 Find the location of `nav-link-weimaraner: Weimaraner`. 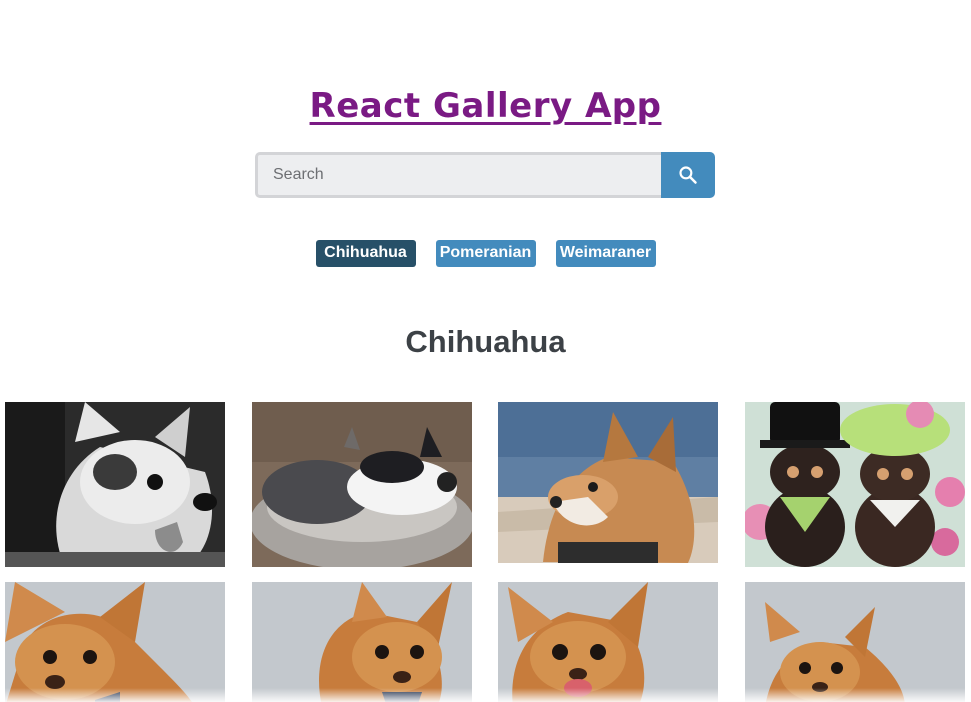

nav-link-weimaraner: Weimaraner is located at coordinates (605, 253).